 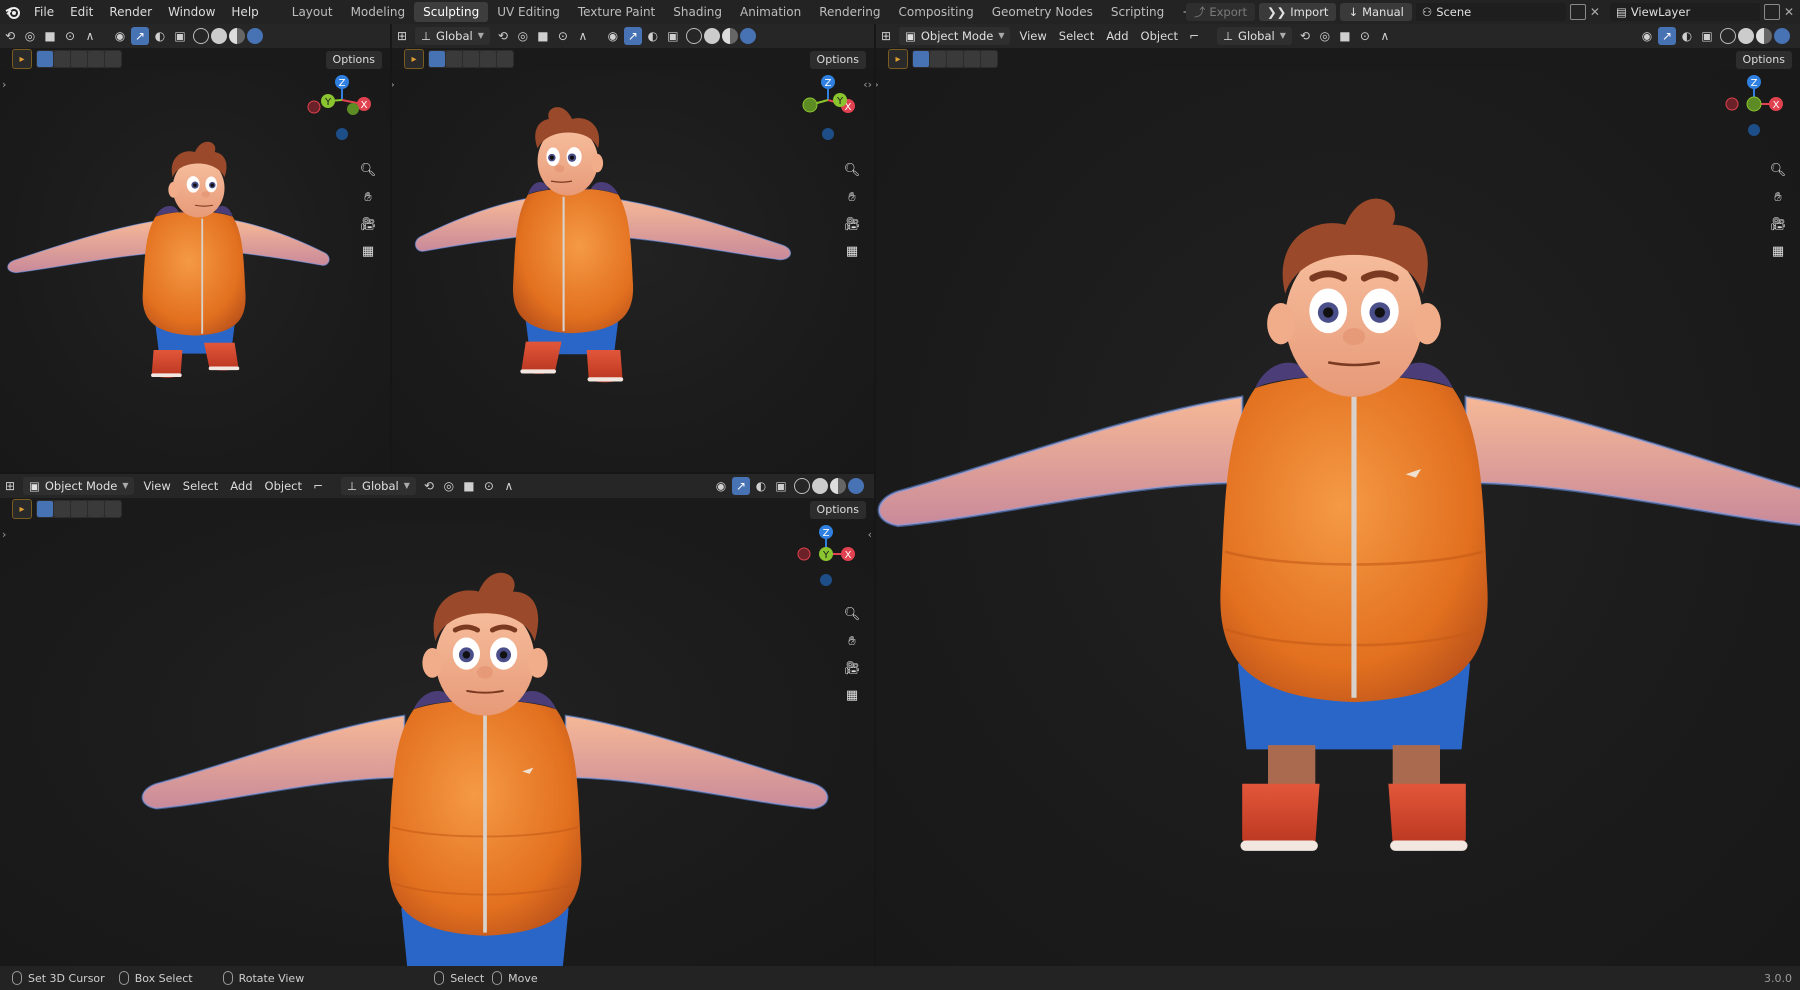 I want to click on perspective-grid-icon: ▦, so click(x=852, y=695).